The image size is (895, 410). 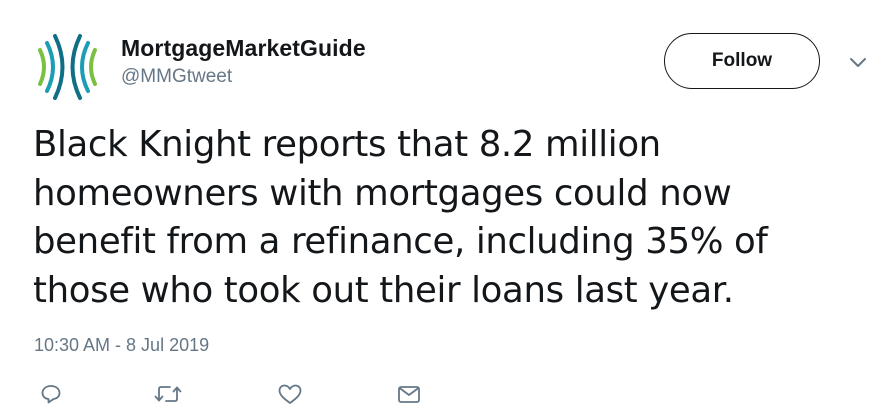 I want to click on retweet-button, so click(x=168, y=394).